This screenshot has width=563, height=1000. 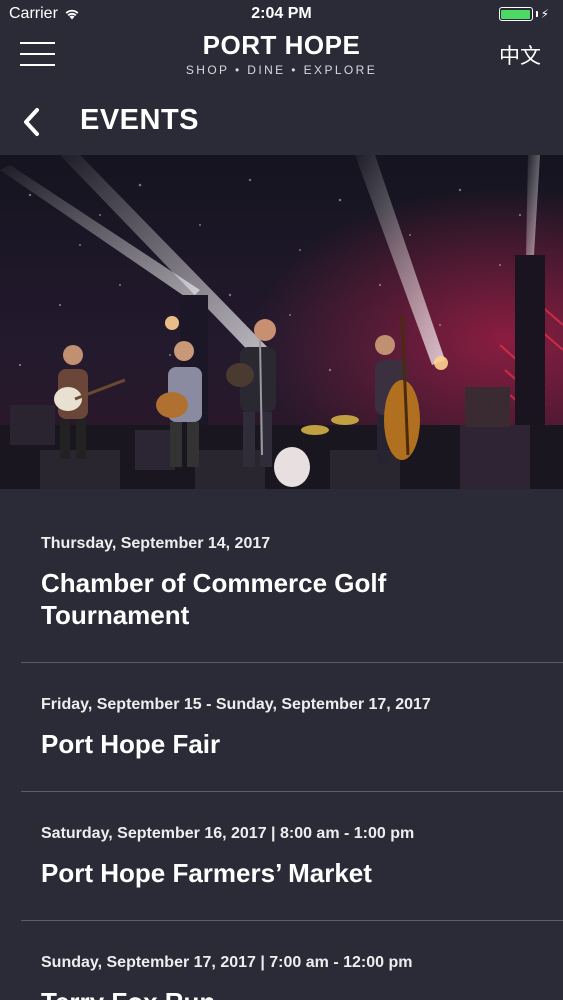 I want to click on event-title: Terry Fox Run, so click(x=302, y=993).